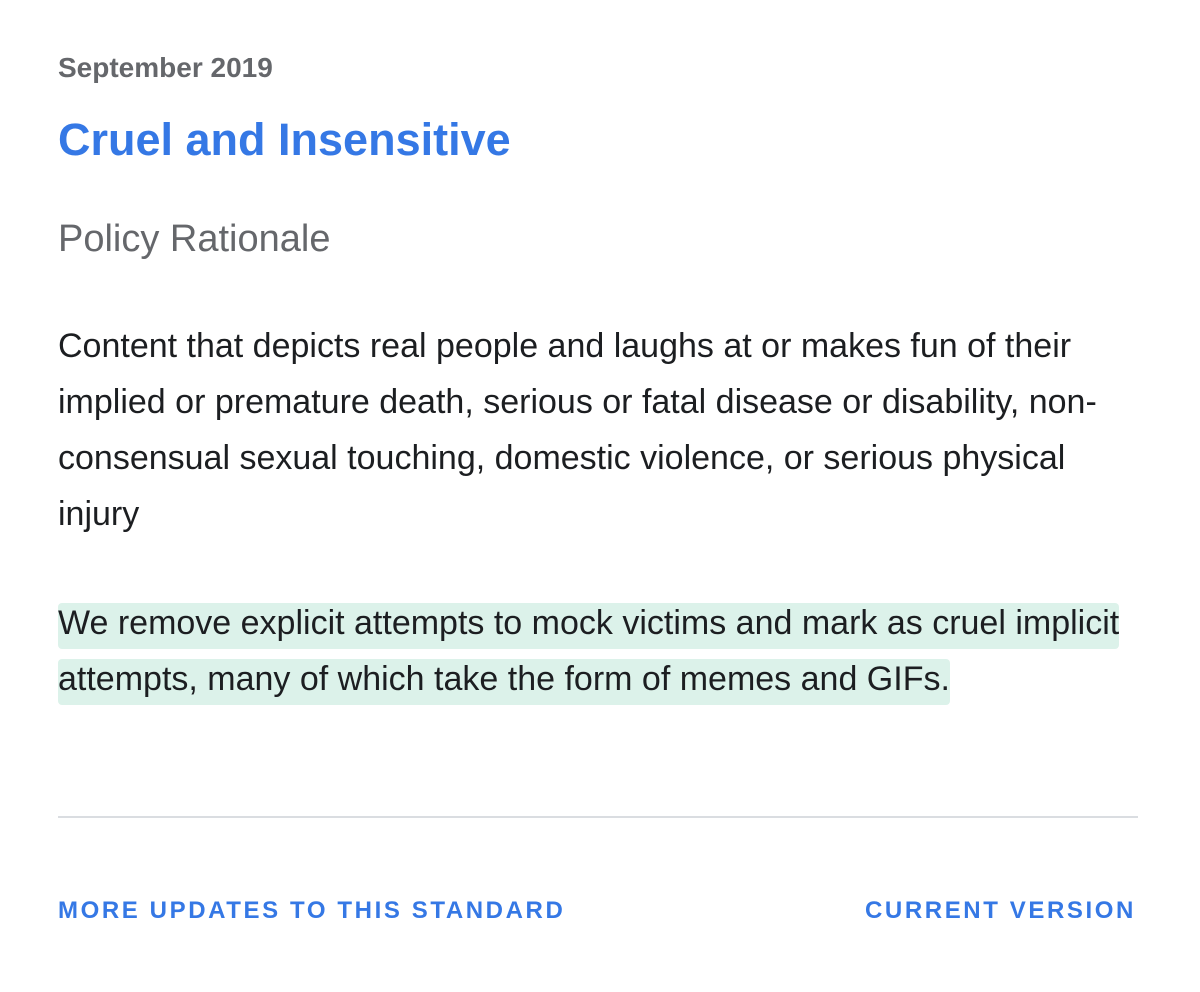  I want to click on update-date: September 2019, so click(165, 67).